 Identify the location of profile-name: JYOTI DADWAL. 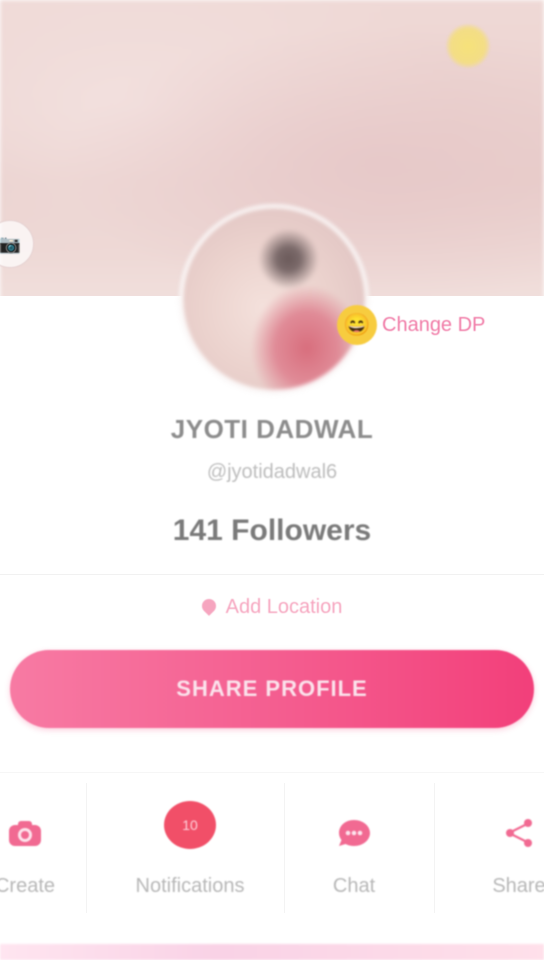
(272, 429).